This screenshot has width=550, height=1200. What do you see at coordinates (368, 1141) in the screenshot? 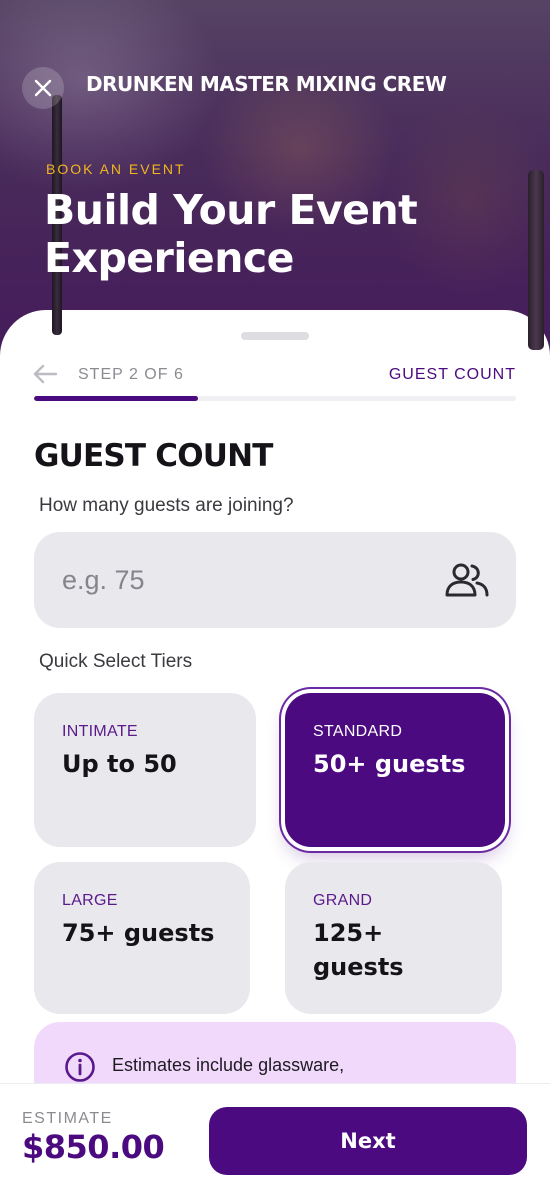
I see `next-button: Next` at bounding box center [368, 1141].